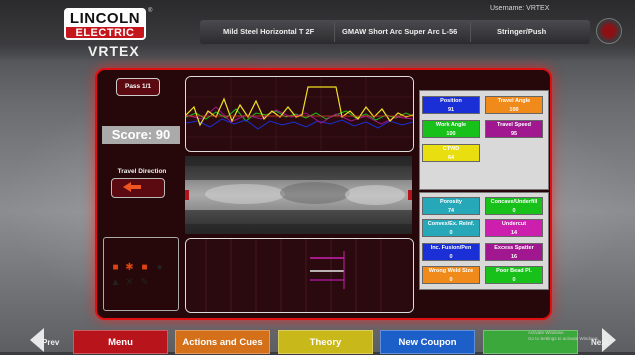 Image resolution: width=635 pixels, height=355 pixels. I want to click on activate-line2: Go to Settings to activate Windows., so click(564, 338).